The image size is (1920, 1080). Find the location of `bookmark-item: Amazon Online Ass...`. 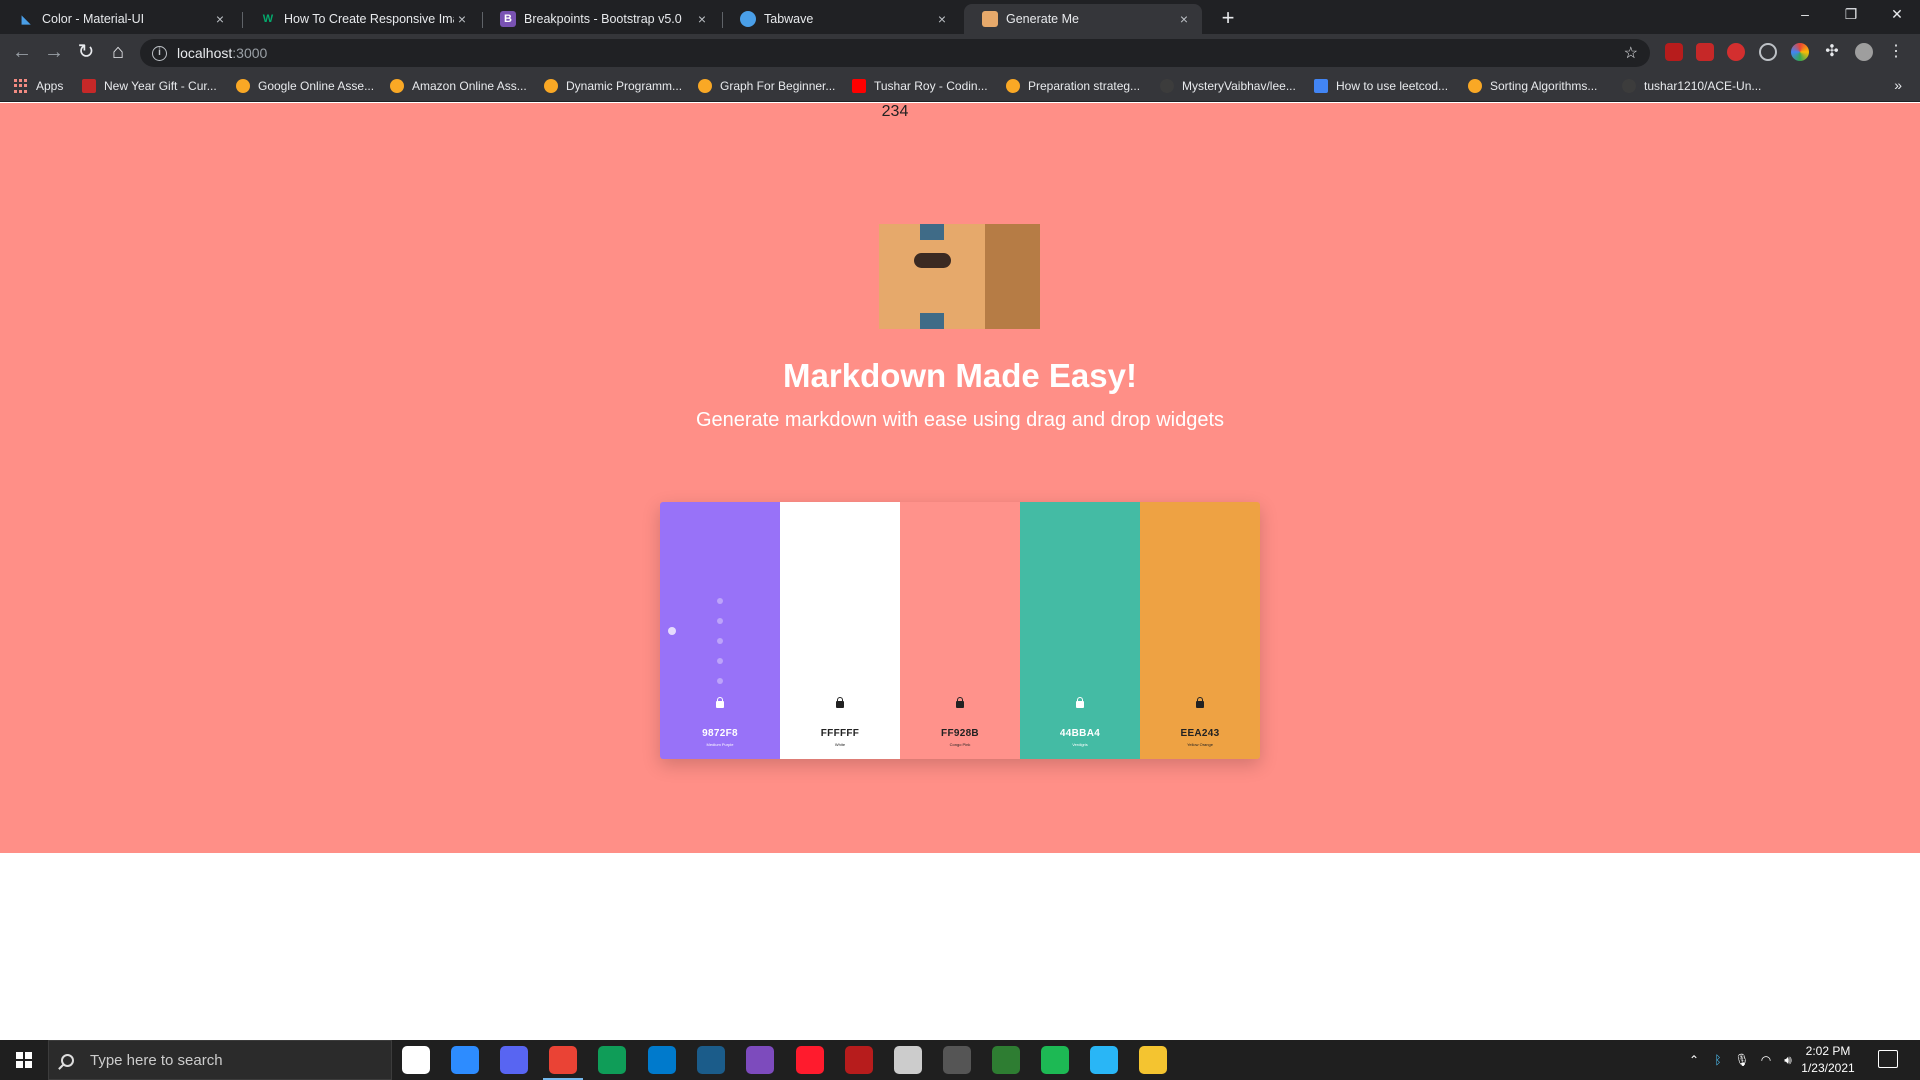

bookmark-item: Amazon Online Ass... is located at coordinates (458, 86).